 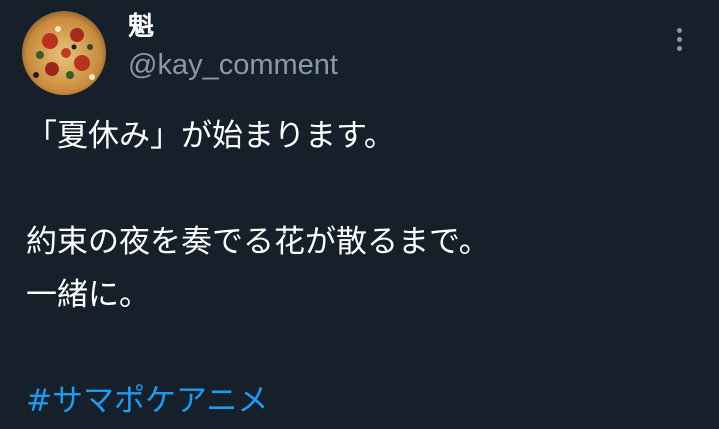 What do you see at coordinates (233, 65) in the screenshot?
I see `author-handle: @kay_comment` at bounding box center [233, 65].